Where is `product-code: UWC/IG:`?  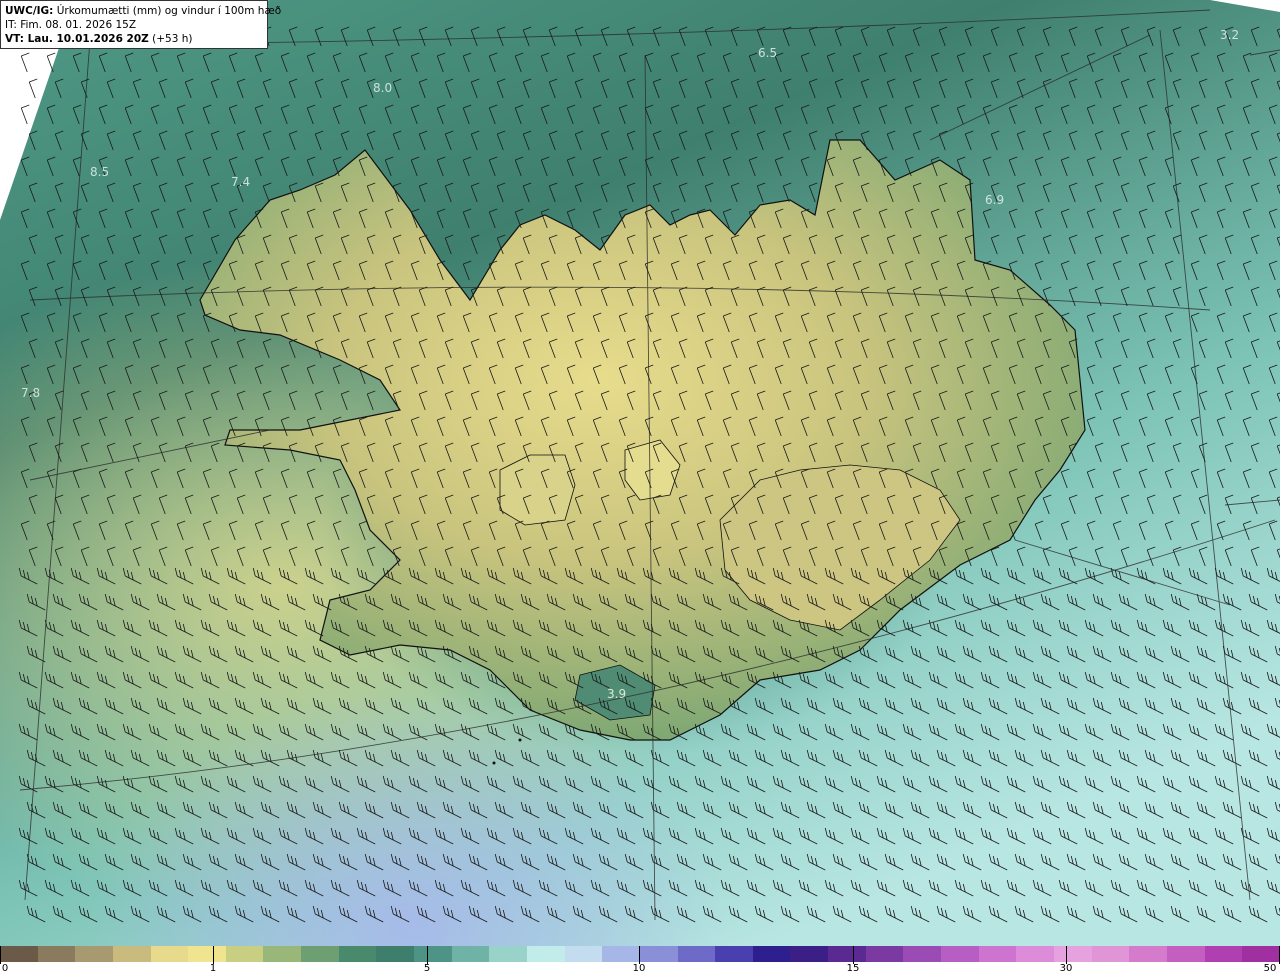
product-code: UWC/IG: is located at coordinates (29, 11).